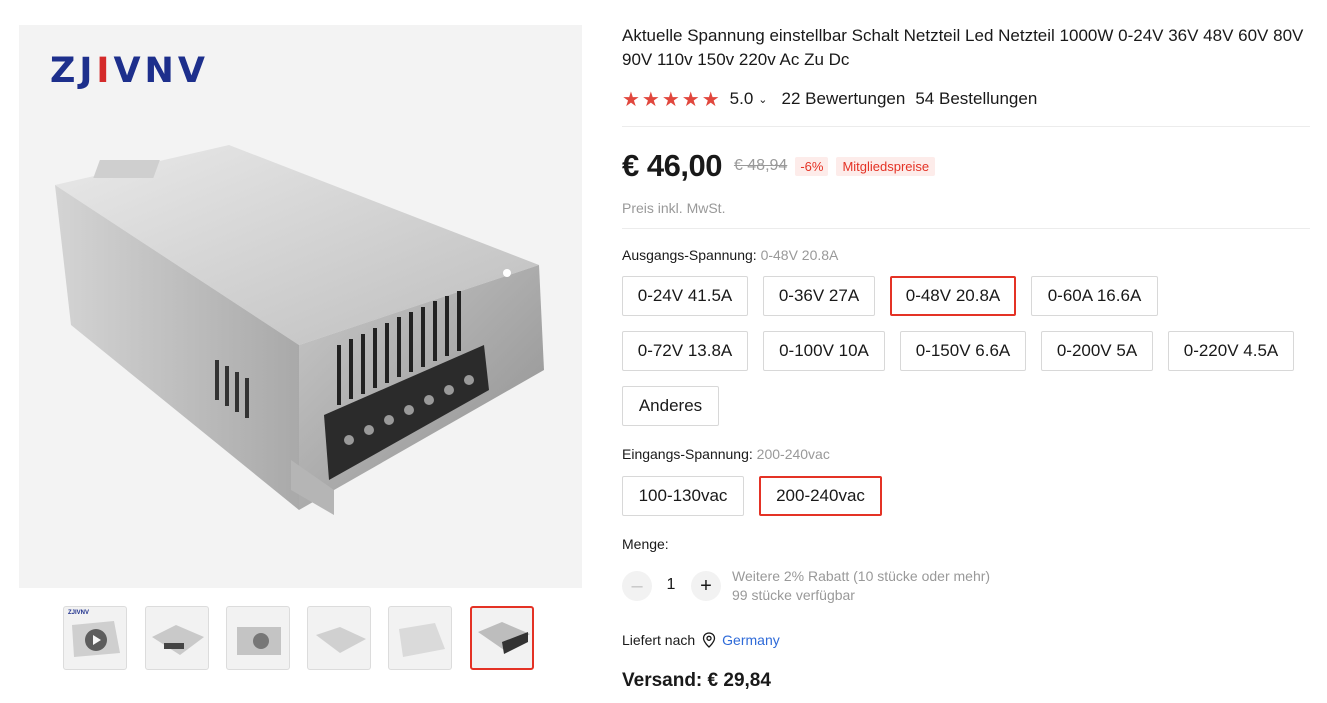 Image resolution: width=1327 pixels, height=703 pixels. Describe the element at coordinates (793, 595) in the screenshot. I see `stock-note: 99 stücke verfügbar` at that location.